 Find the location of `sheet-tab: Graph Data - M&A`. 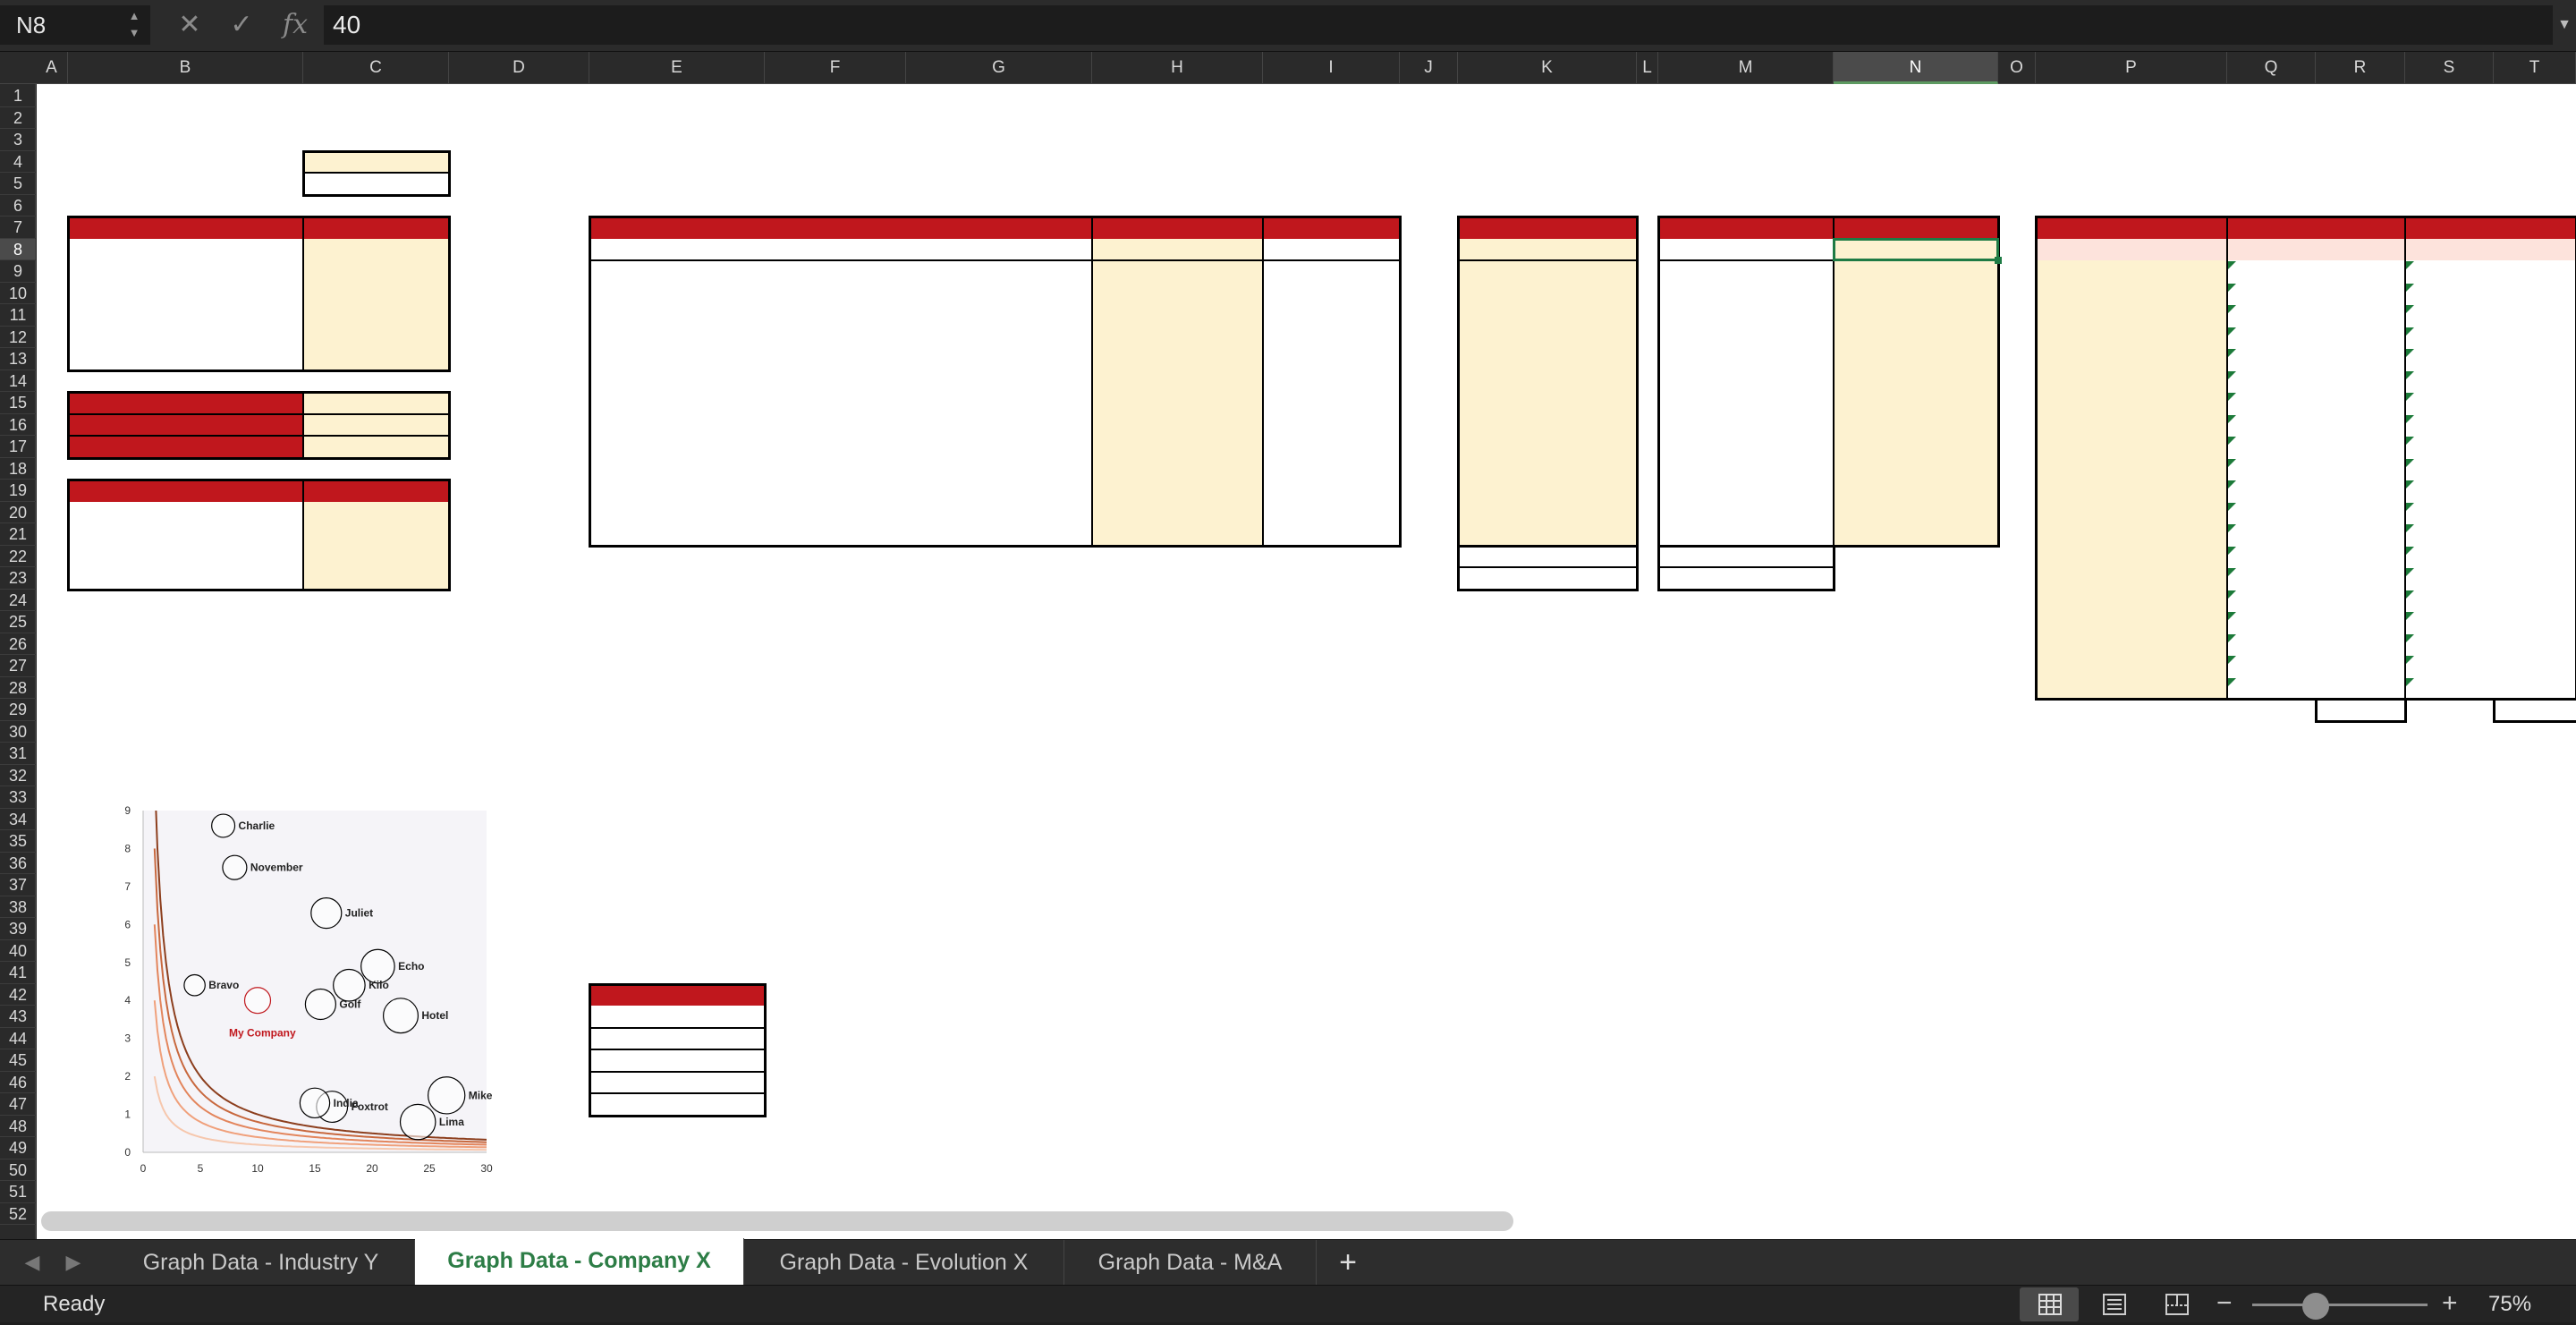

sheet-tab: Graph Data - M&A is located at coordinates (1190, 1262).